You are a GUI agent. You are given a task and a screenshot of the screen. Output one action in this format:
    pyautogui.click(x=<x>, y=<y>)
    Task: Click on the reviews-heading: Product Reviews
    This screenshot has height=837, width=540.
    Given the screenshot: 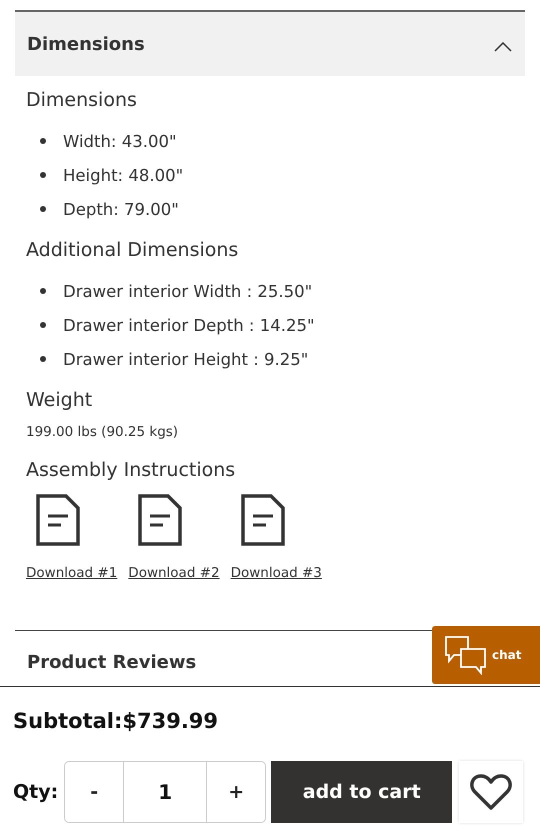 What is the action you would take?
    pyautogui.click(x=111, y=662)
    